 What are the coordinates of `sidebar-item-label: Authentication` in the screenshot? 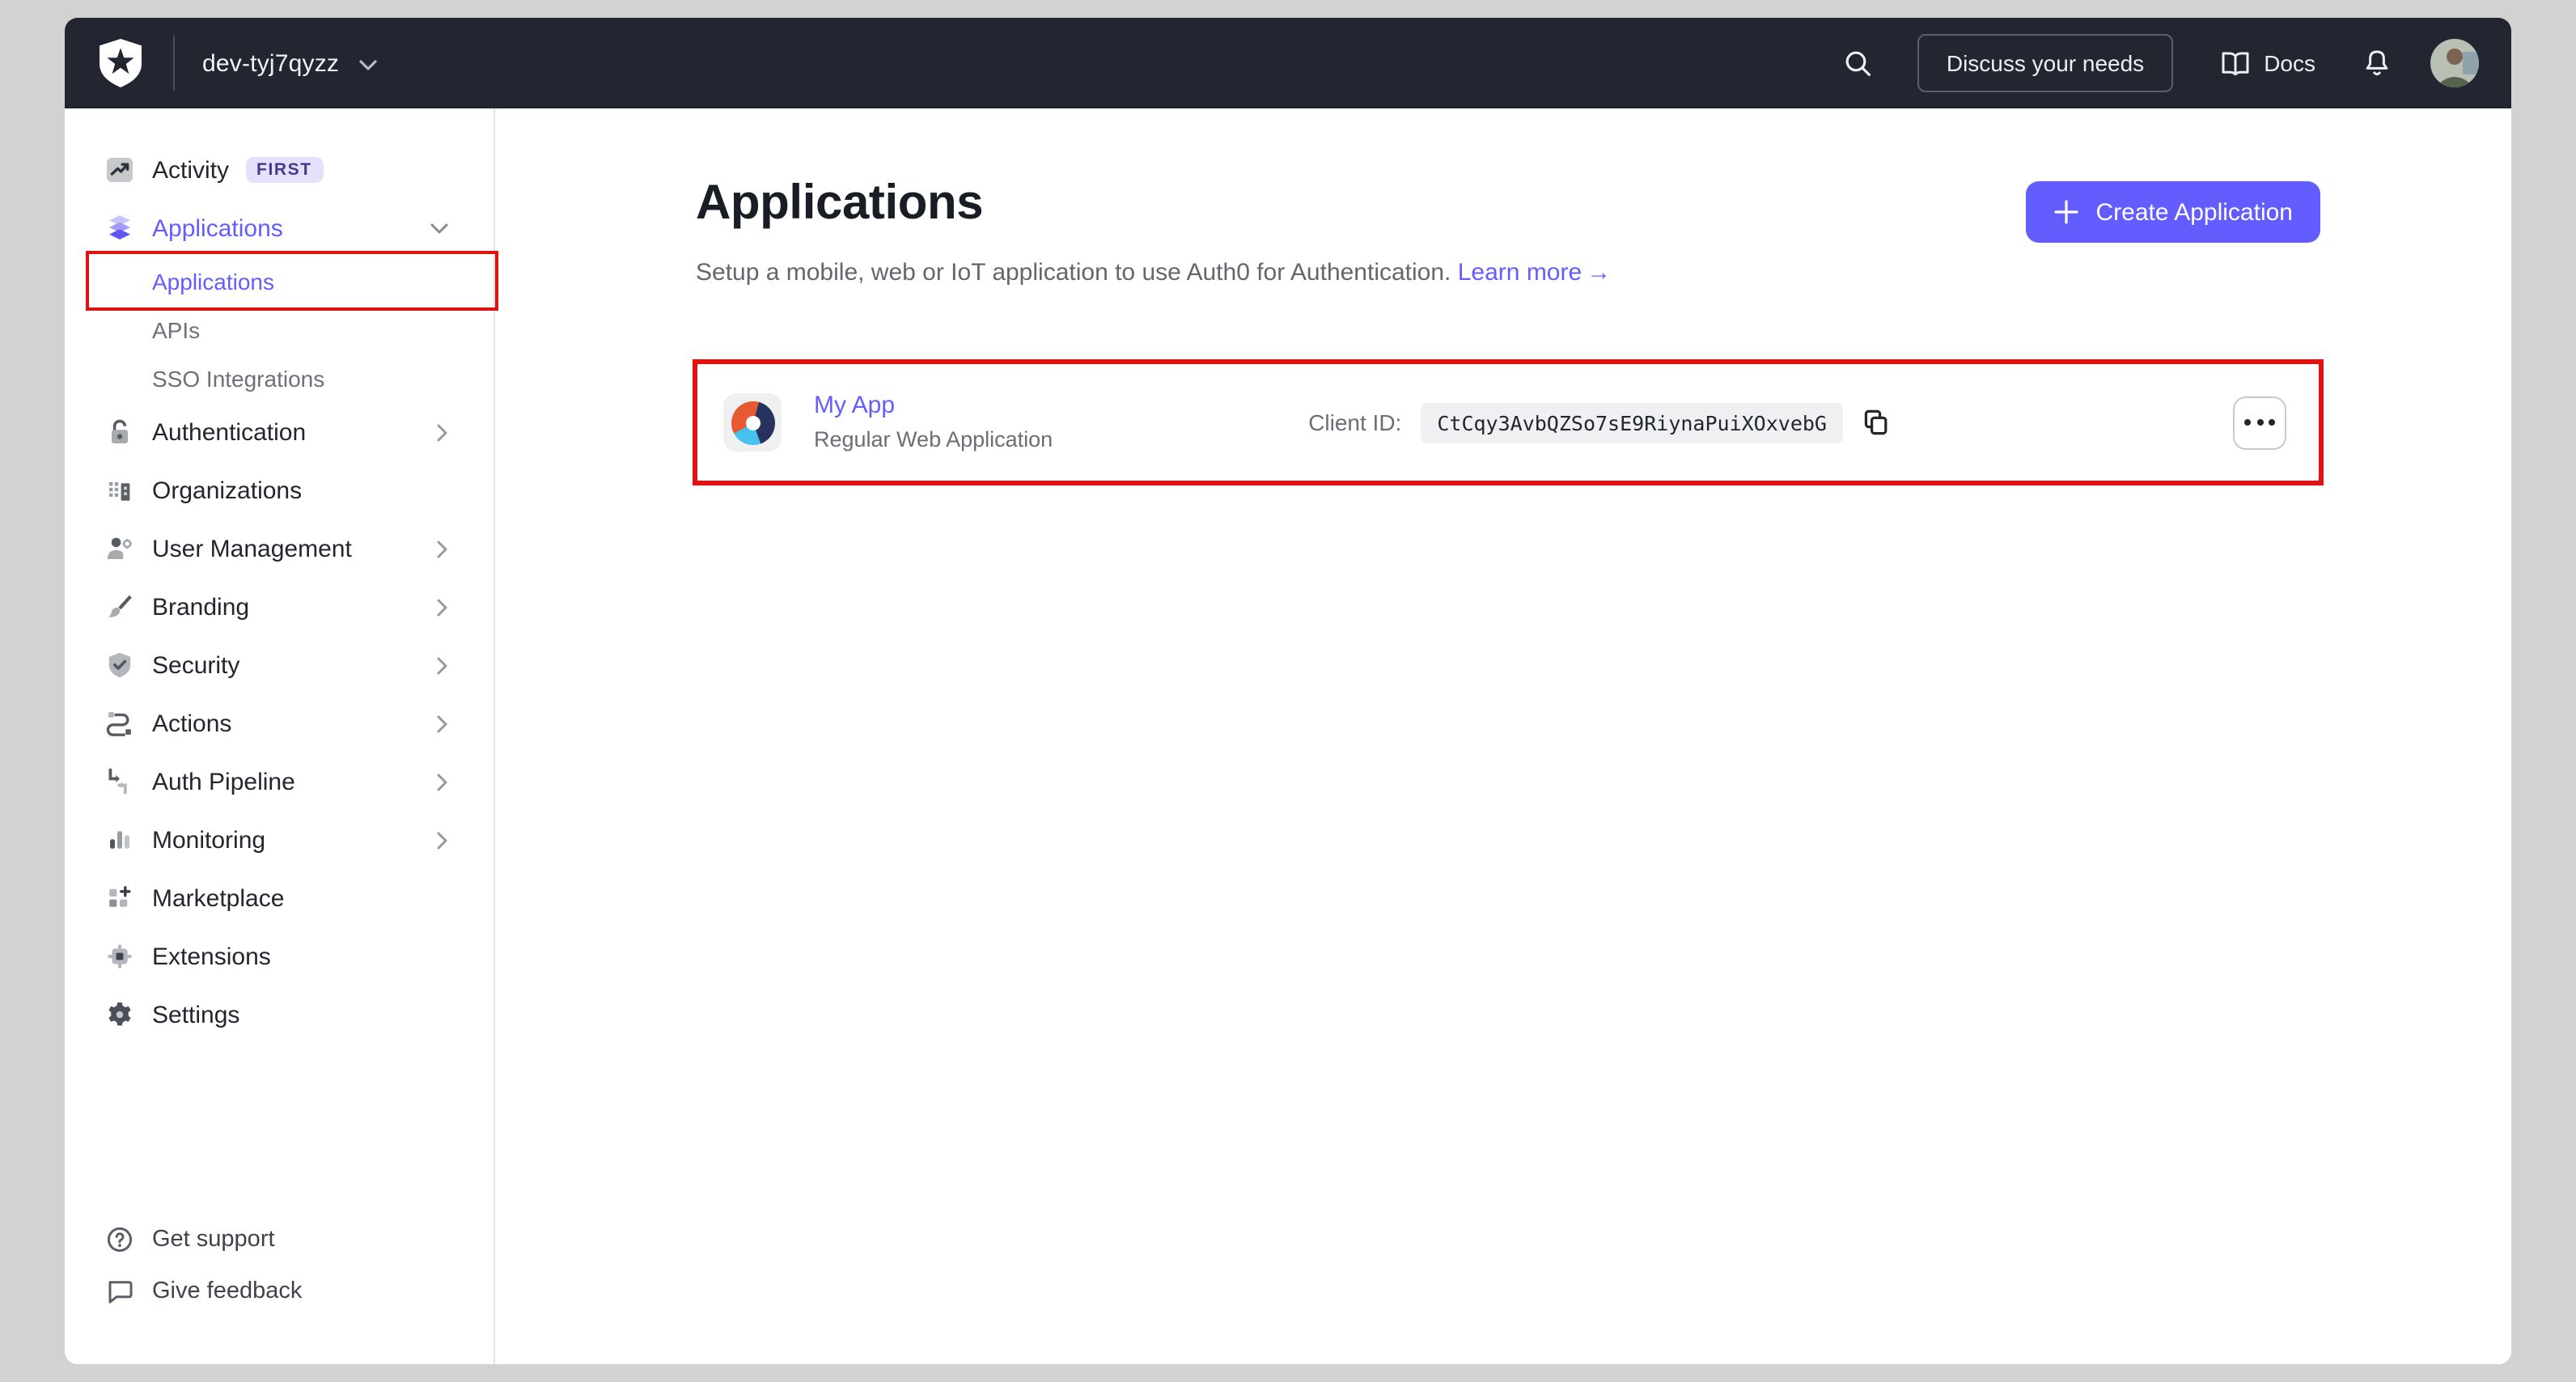 It's located at (229, 432).